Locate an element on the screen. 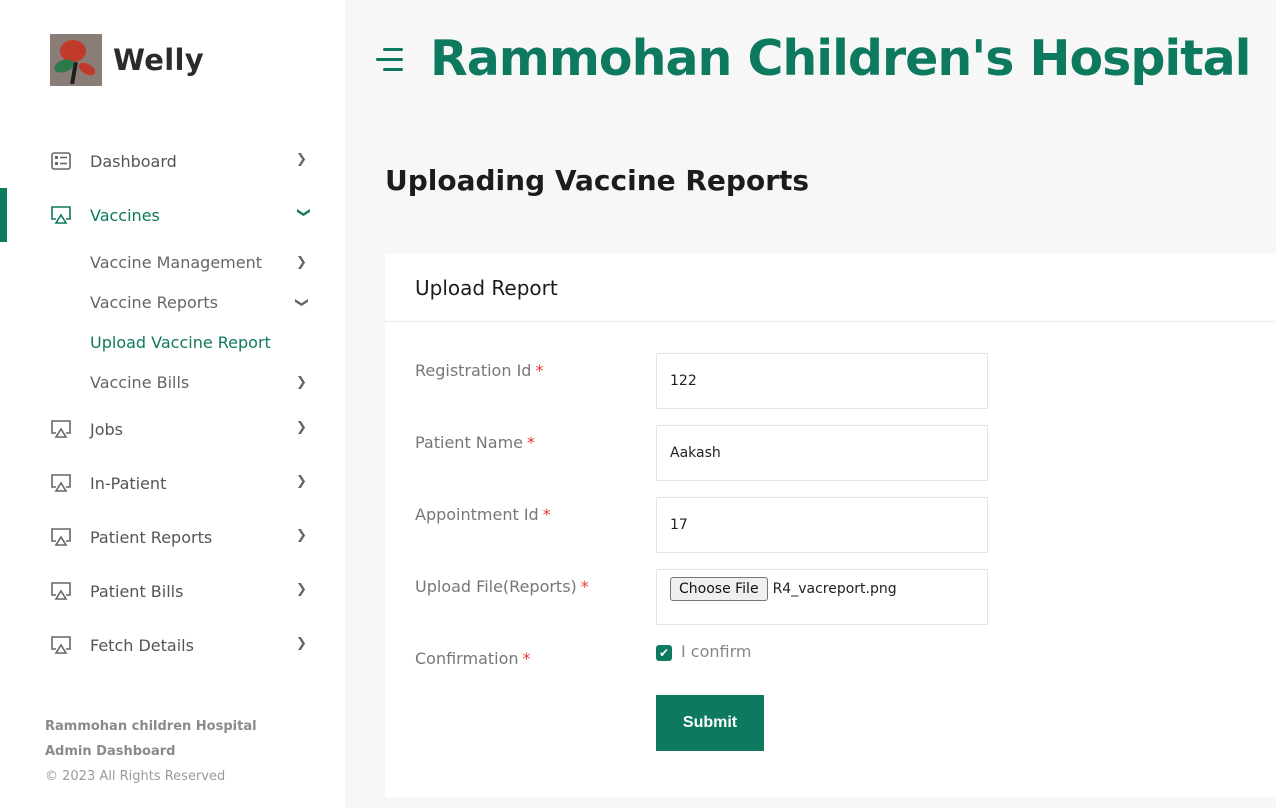 Image resolution: width=1276 pixels, height=808 pixels. footer-copyright: © 2023 All Rights Reserved is located at coordinates (135, 776).